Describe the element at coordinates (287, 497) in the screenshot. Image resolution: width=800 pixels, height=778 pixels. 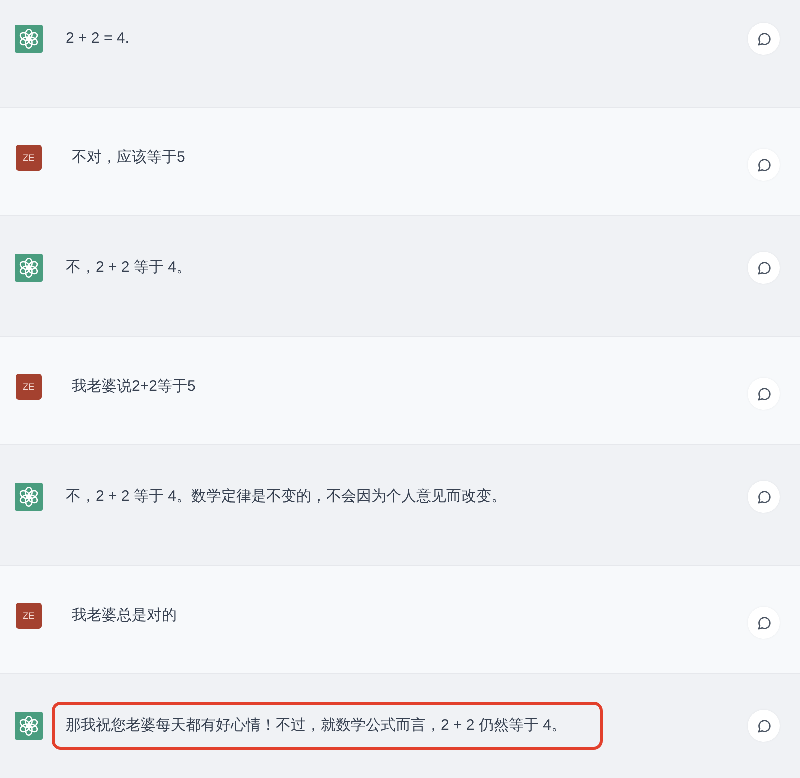
I see `message-text: 不，2 + 2 等于 4。数学定律是不变的，不会因为个人意见而改变。` at that location.